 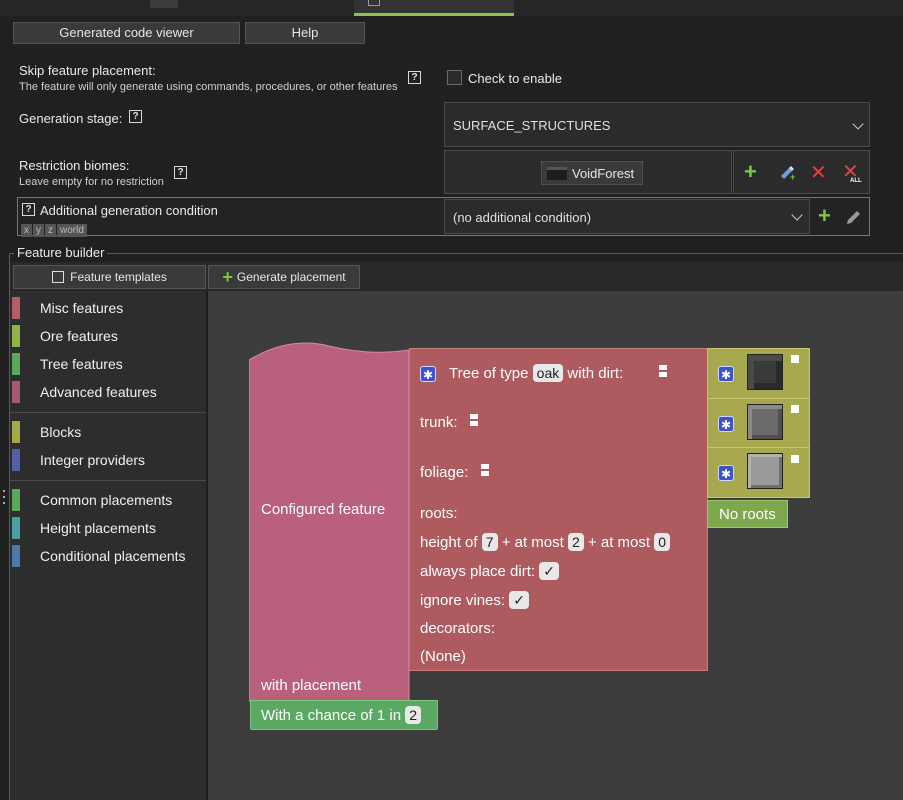 What do you see at coordinates (657, 124) in the screenshot?
I see `generation-stage-select: SURFACE_STRUCTURES` at bounding box center [657, 124].